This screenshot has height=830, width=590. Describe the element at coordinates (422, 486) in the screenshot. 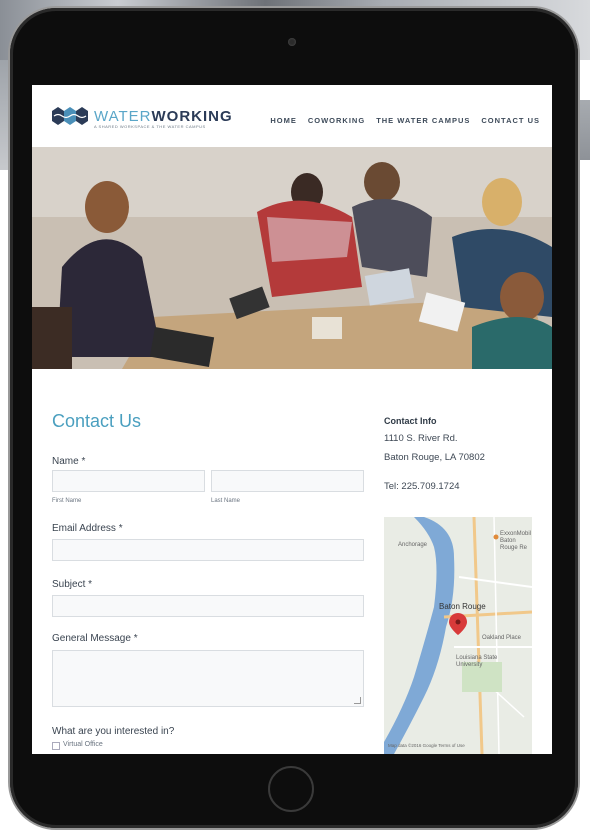

I see `phone-number: Tel: 225.709.1724` at that location.